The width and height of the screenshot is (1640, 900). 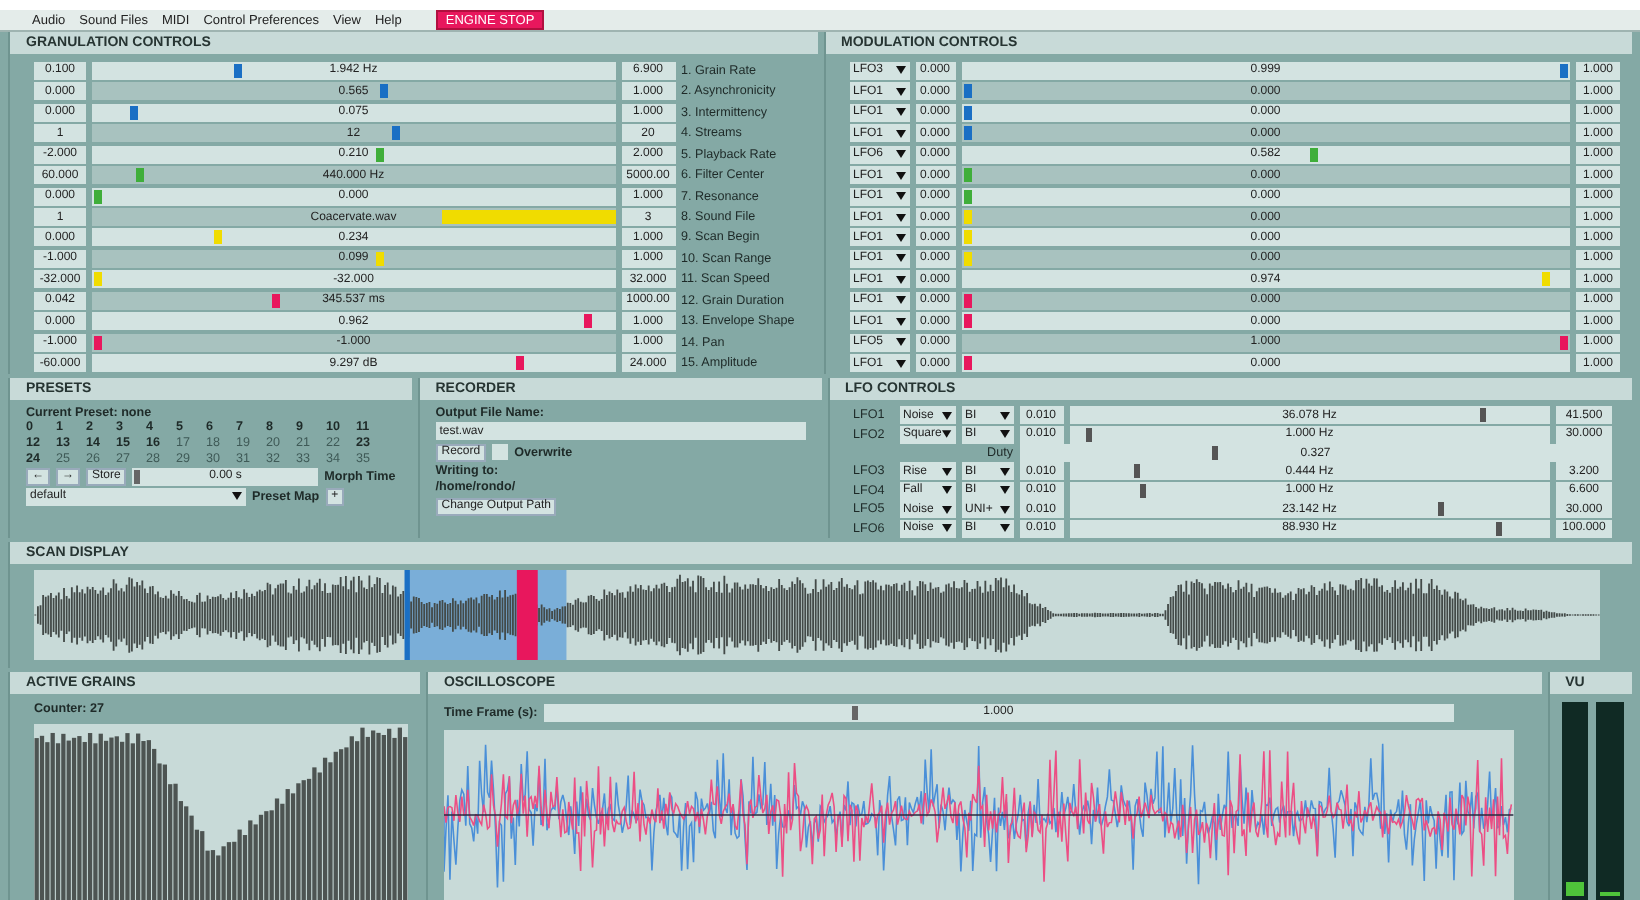 What do you see at coordinates (817, 615) in the screenshot?
I see `waveform-drawing` at bounding box center [817, 615].